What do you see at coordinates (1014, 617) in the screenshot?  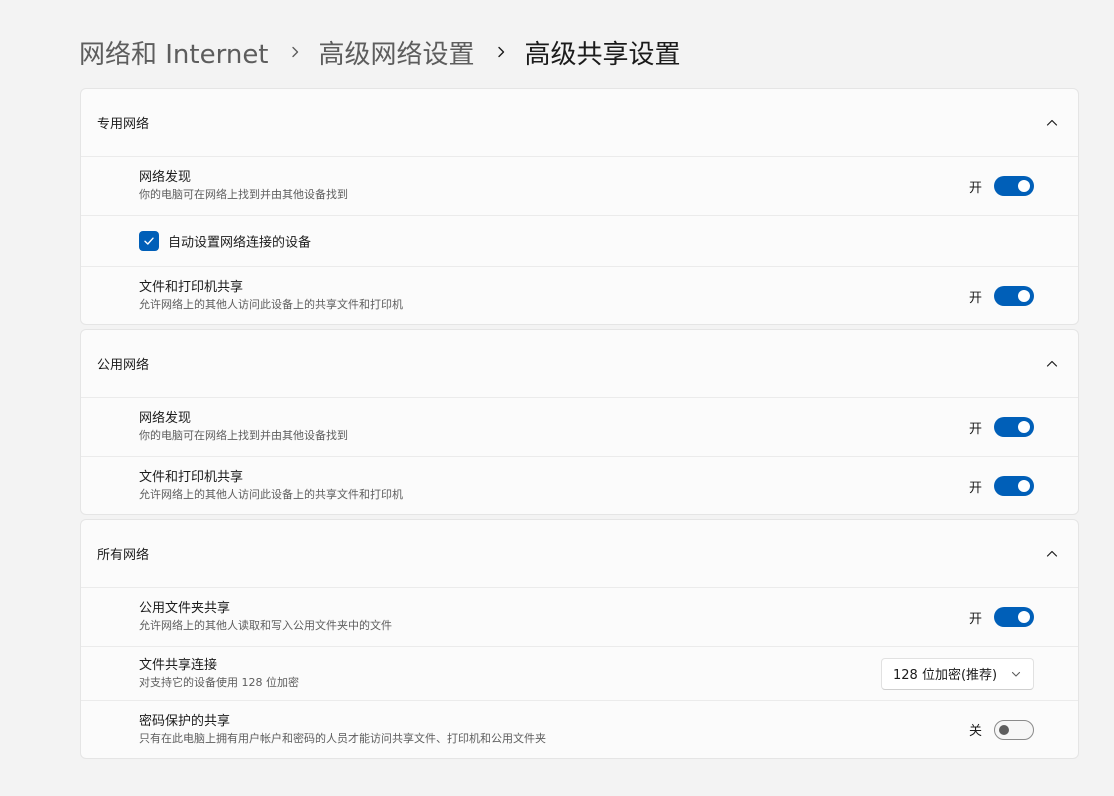 I see `public-folder-sharing-toggle` at bounding box center [1014, 617].